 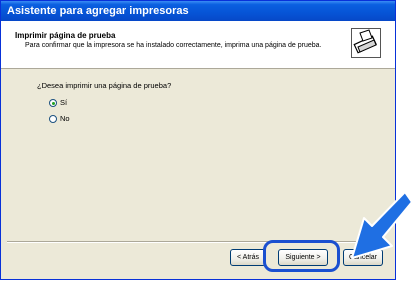 I want to click on radio-no: No, so click(x=59, y=118).